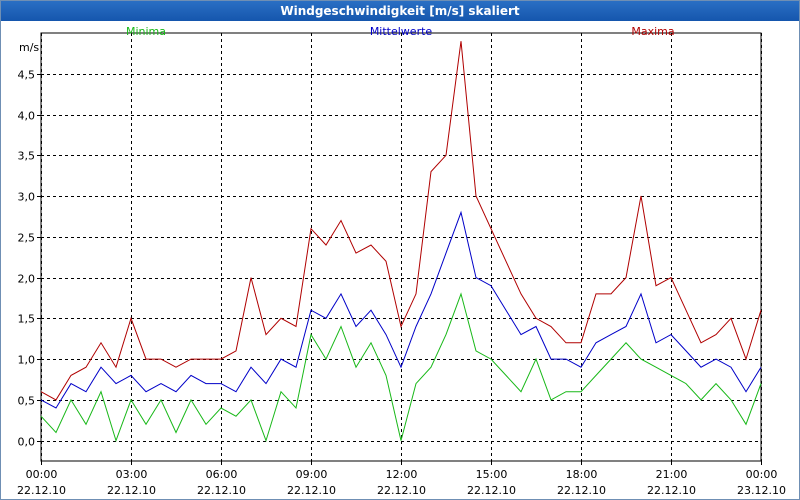 This screenshot has width=800, height=500. Describe the element at coordinates (27, 319) in the screenshot. I see `y-tick-label: 1,5` at that location.